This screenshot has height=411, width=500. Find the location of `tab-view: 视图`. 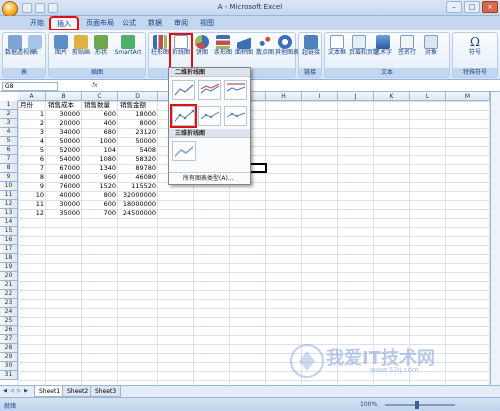

tab-view: 视图 is located at coordinates (207, 23).